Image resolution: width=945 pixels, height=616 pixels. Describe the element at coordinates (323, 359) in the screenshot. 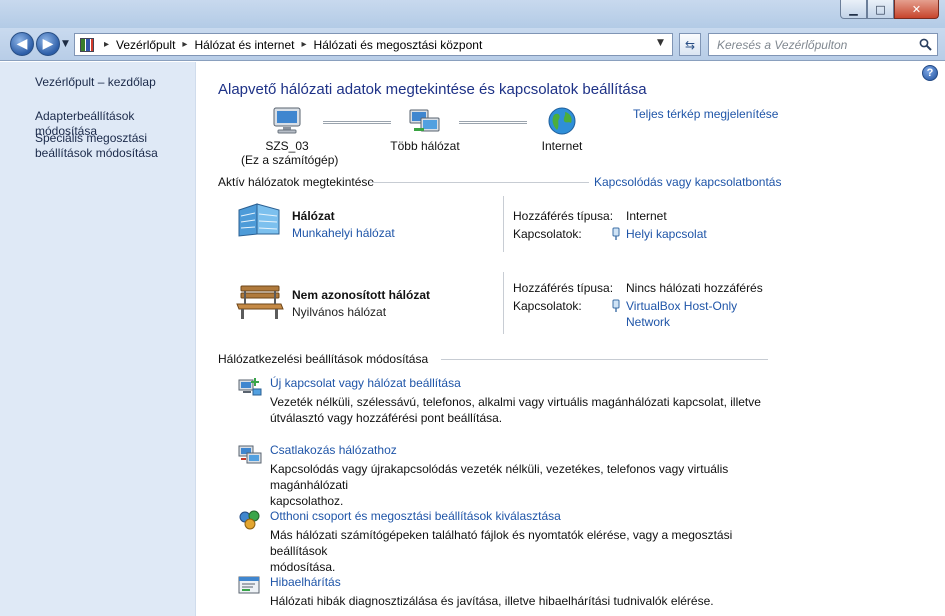

I see `change-settings-title: Hálózatkezelési beállítások módosítása` at that location.